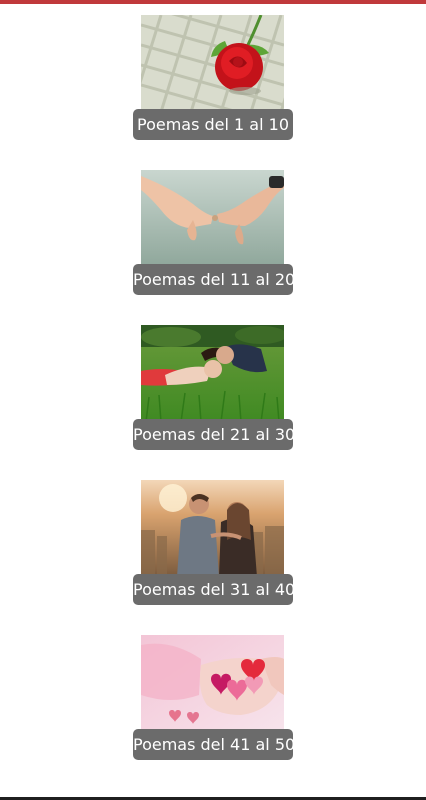 The height and width of the screenshot is (800, 426). What do you see at coordinates (213, 124) in the screenshot?
I see `section-label: Poemas del 1 al 10` at bounding box center [213, 124].